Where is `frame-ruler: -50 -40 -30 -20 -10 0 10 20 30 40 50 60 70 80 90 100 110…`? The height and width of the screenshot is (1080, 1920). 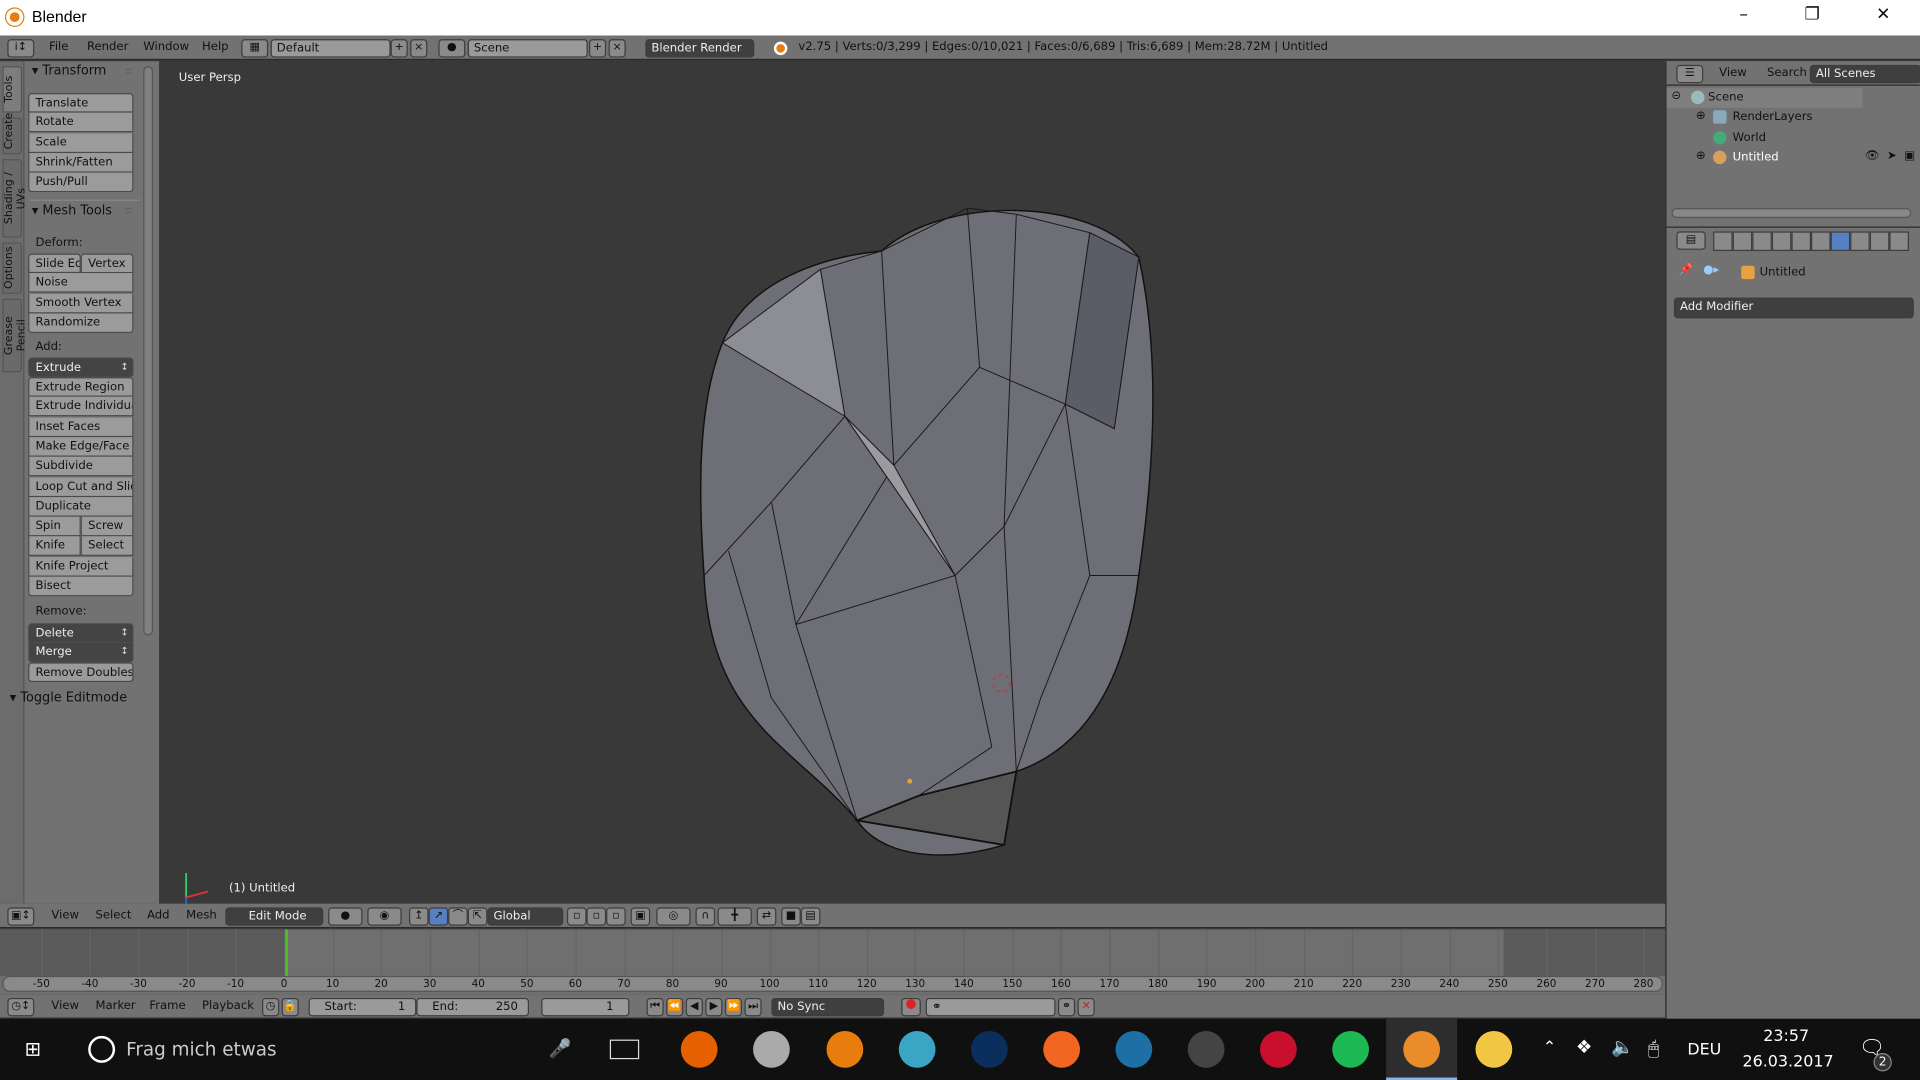
frame-ruler: -50 -40 -30 -20 -10 0 10 20 30 40 50 60 70 80 90 100 110… is located at coordinates (832, 983).